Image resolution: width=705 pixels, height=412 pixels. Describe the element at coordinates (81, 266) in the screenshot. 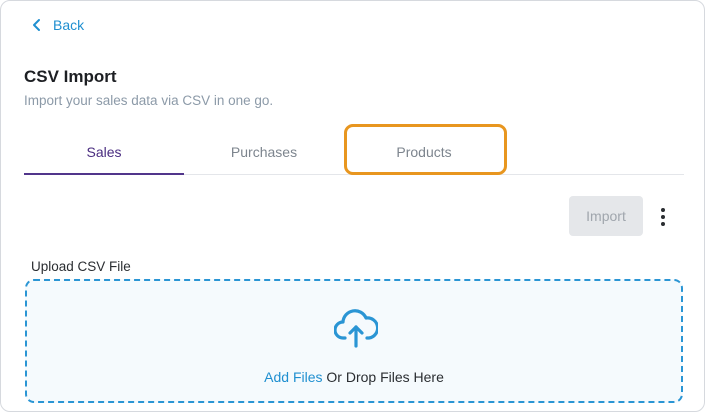

I see `upload-label: Upload CSV File` at that location.